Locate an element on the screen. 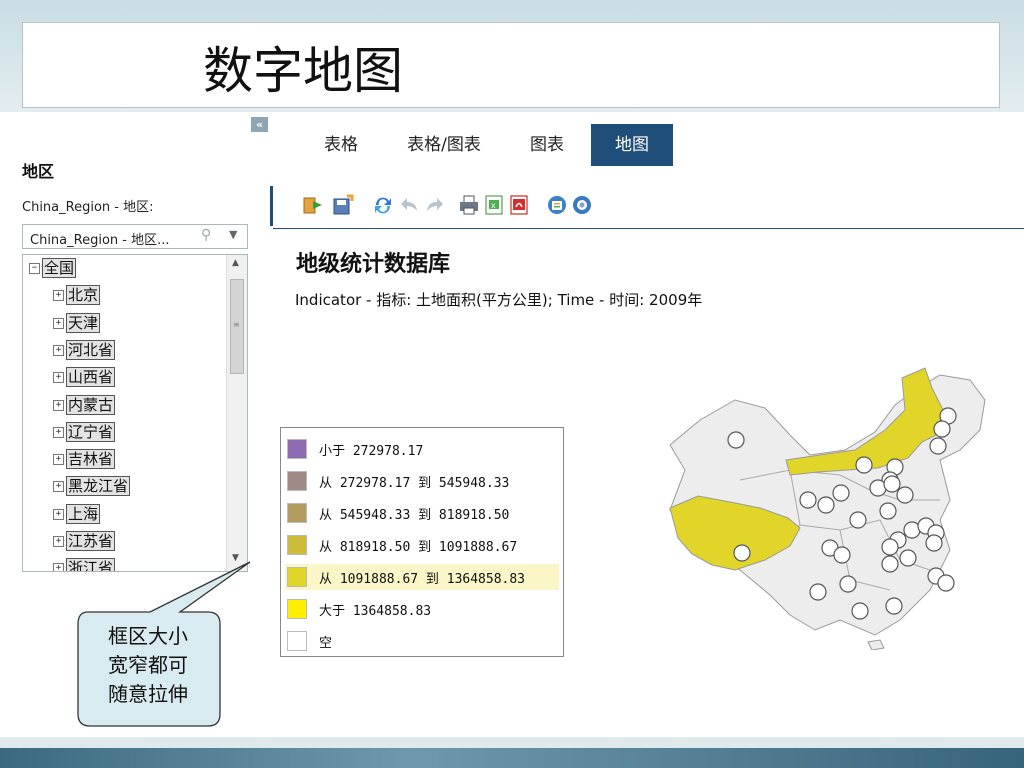 The image size is (1024, 768). tree-item-label: 上海 is located at coordinates (83, 513).